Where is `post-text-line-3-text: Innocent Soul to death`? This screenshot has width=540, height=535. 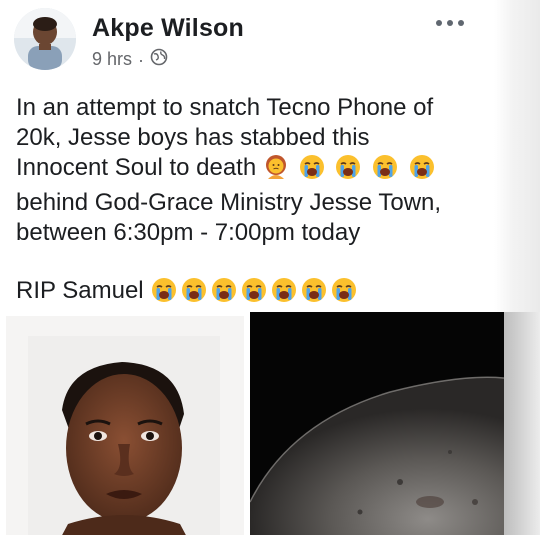
post-text-line-3-text: Innocent Soul to death is located at coordinates (136, 167).